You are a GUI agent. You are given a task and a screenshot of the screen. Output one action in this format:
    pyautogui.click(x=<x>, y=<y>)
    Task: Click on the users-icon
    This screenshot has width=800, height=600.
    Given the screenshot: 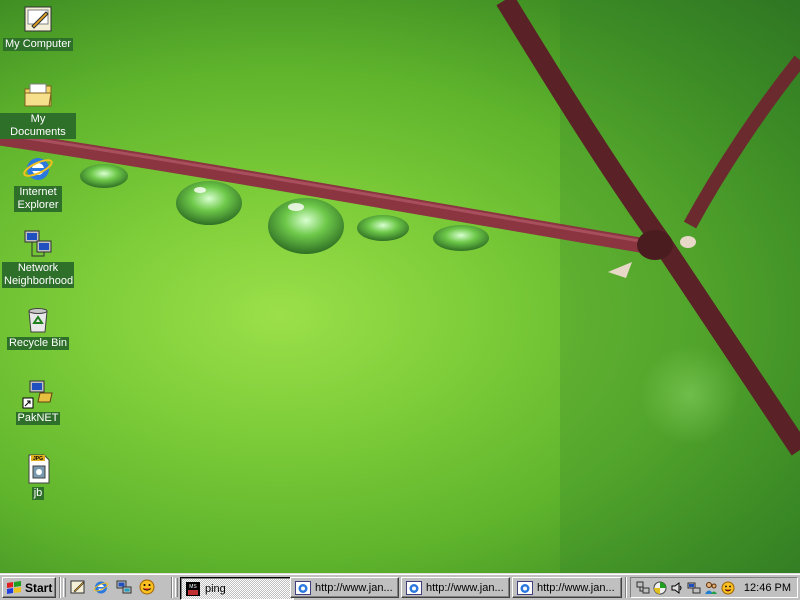 What is the action you would take?
    pyautogui.click(x=711, y=588)
    